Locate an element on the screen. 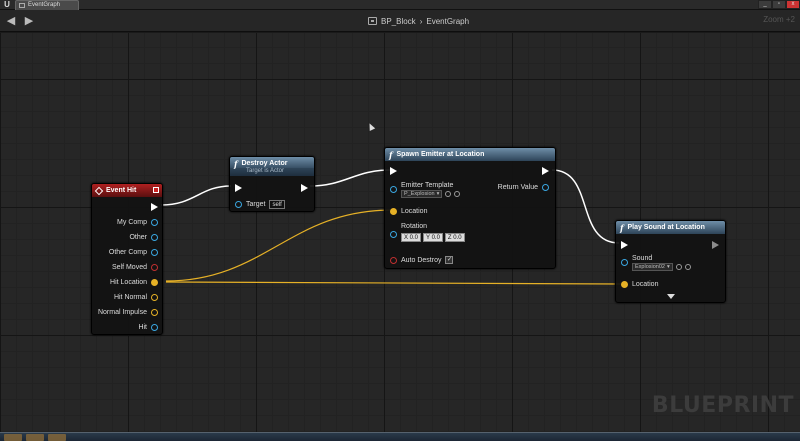 The height and width of the screenshot is (441, 800). sound-value: Explosion02 is located at coordinates (650, 267).